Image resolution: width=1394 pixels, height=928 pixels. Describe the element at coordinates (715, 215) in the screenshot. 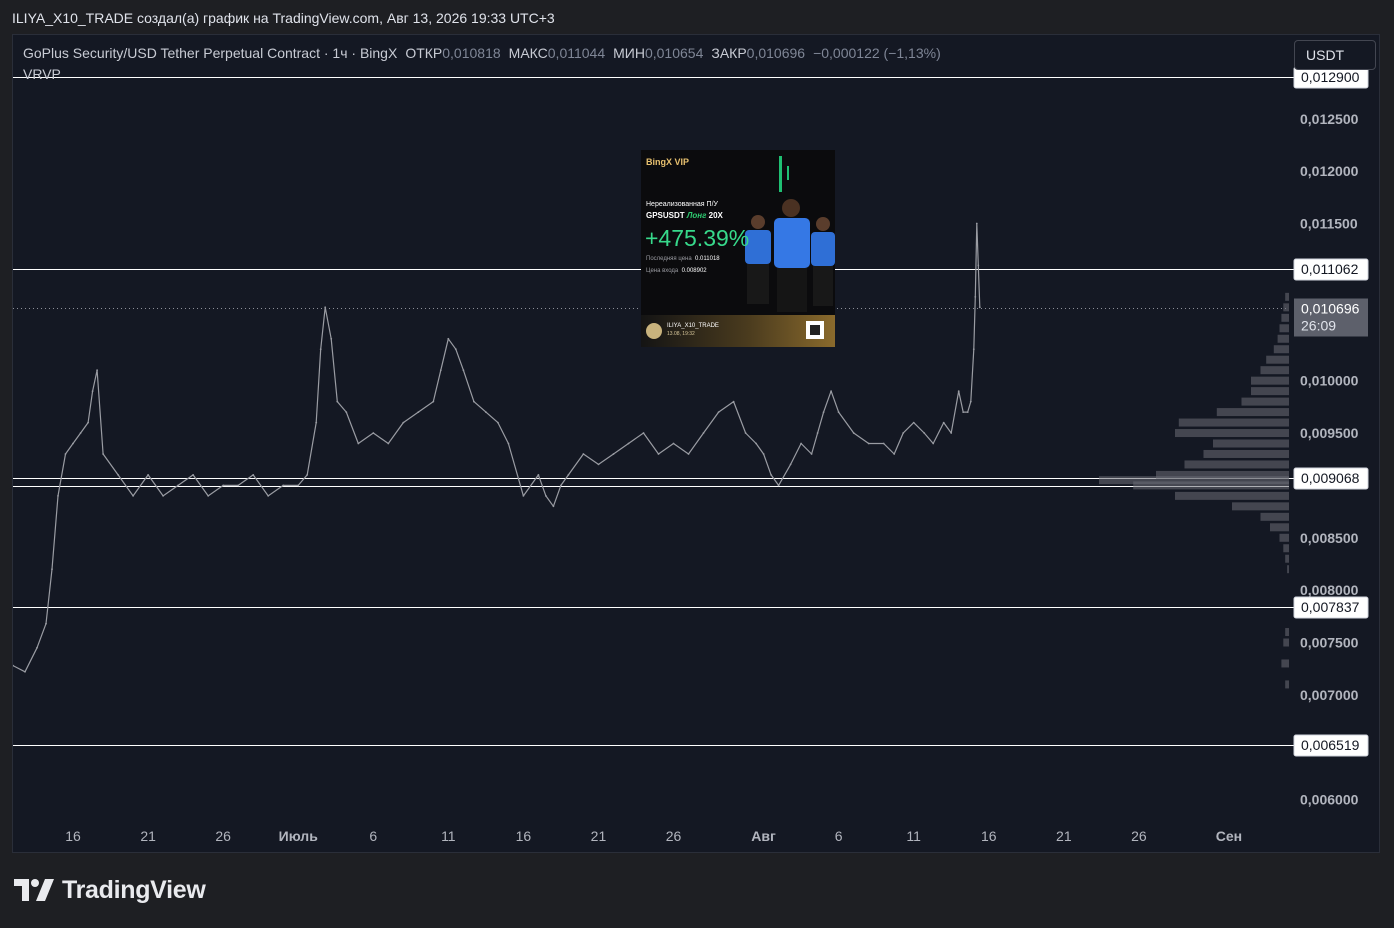

I see `promo-leverage: 20X` at that location.